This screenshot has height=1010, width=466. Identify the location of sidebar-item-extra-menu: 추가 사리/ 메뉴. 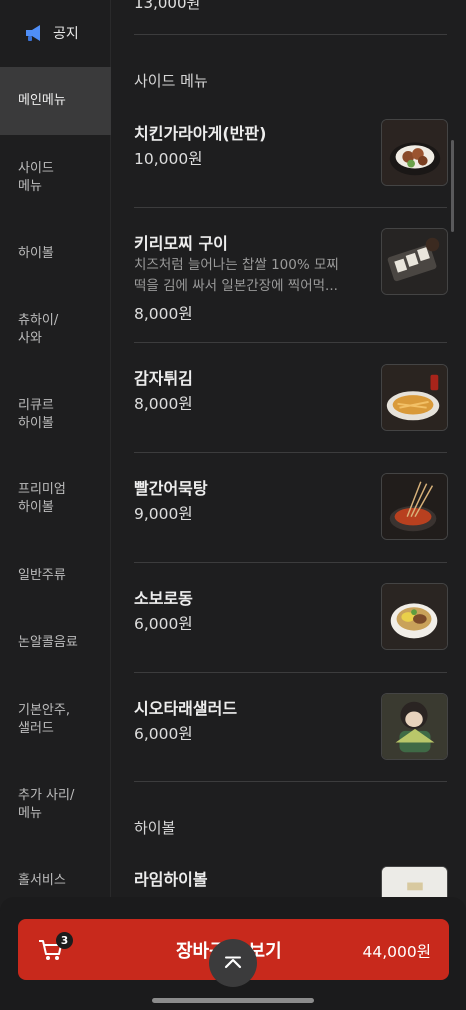
(55, 805).